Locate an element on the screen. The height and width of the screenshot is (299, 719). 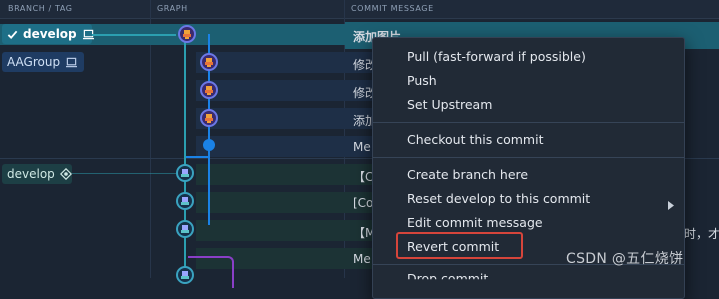
graph-merge-connector is located at coordinates (197, 157).